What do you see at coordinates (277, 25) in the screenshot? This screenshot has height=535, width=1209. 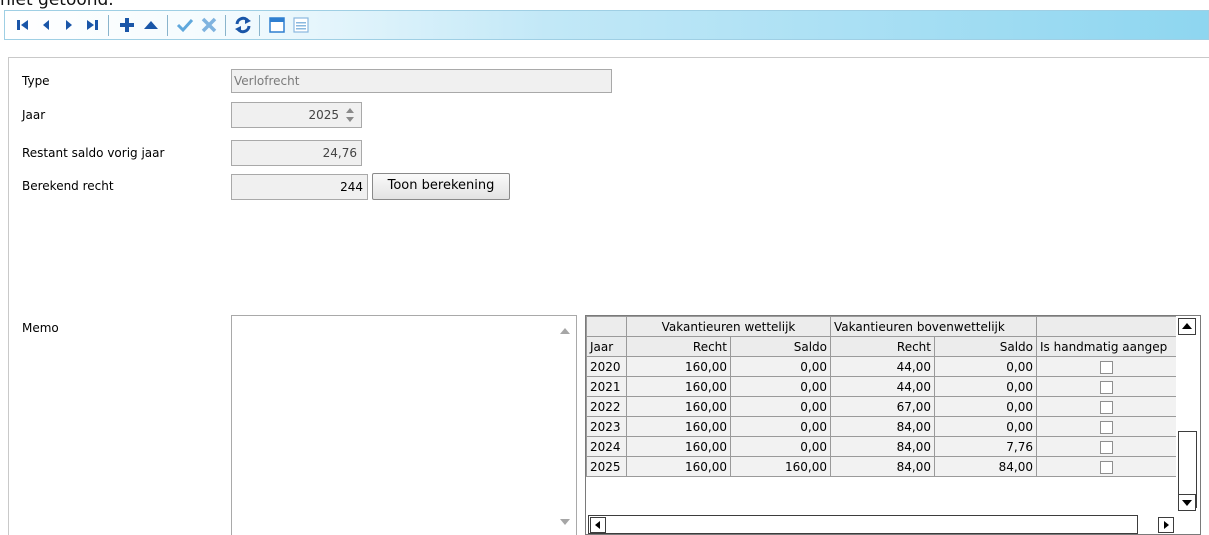 I see `window-icon` at bounding box center [277, 25].